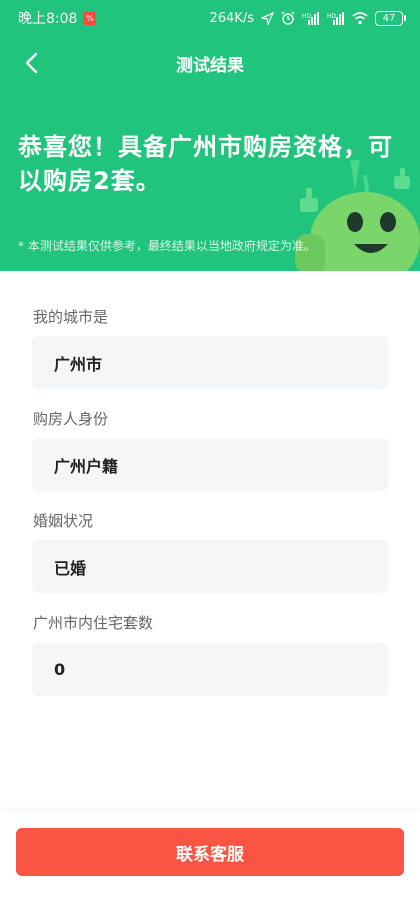 Image resolution: width=420 pixels, height=911 pixels. What do you see at coordinates (60, 669) in the screenshot?
I see `houses-value: 0` at bounding box center [60, 669].